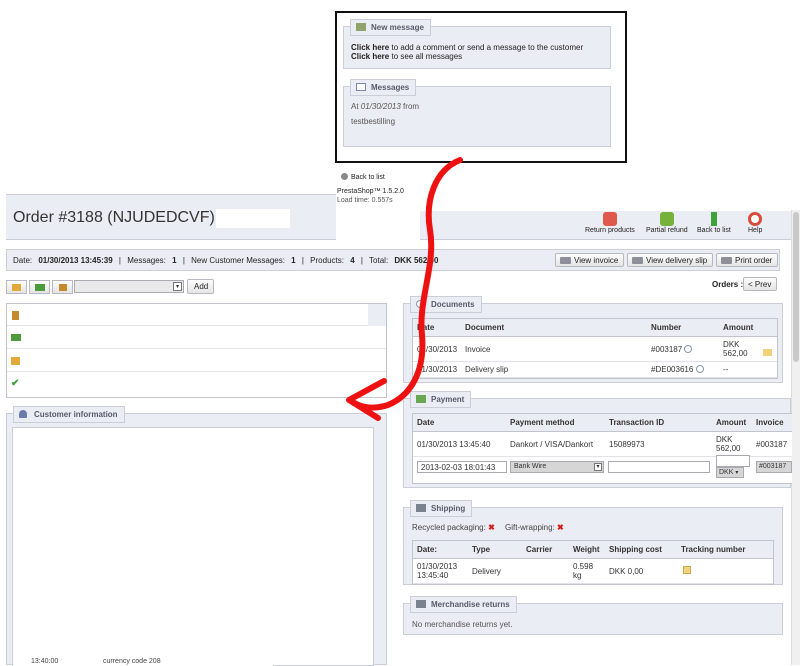  Describe the element at coordinates (129, 286) in the screenshot. I see `status-select: ▾` at that location.